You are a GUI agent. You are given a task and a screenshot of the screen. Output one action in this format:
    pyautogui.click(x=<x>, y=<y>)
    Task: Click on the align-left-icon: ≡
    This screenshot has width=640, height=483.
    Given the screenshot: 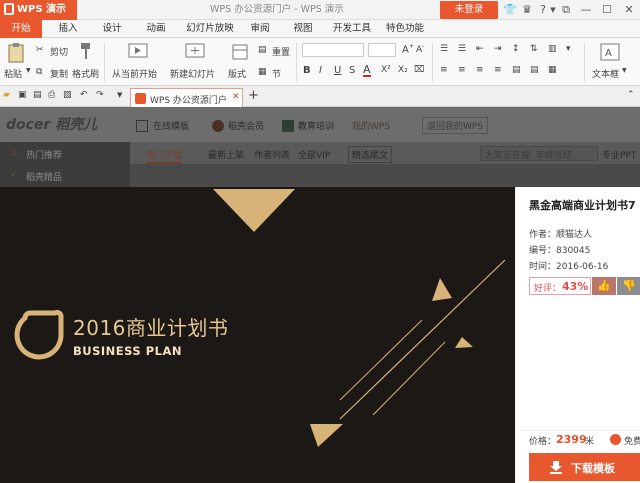 What is the action you would take?
    pyautogui.click(x=444, y=70)
    